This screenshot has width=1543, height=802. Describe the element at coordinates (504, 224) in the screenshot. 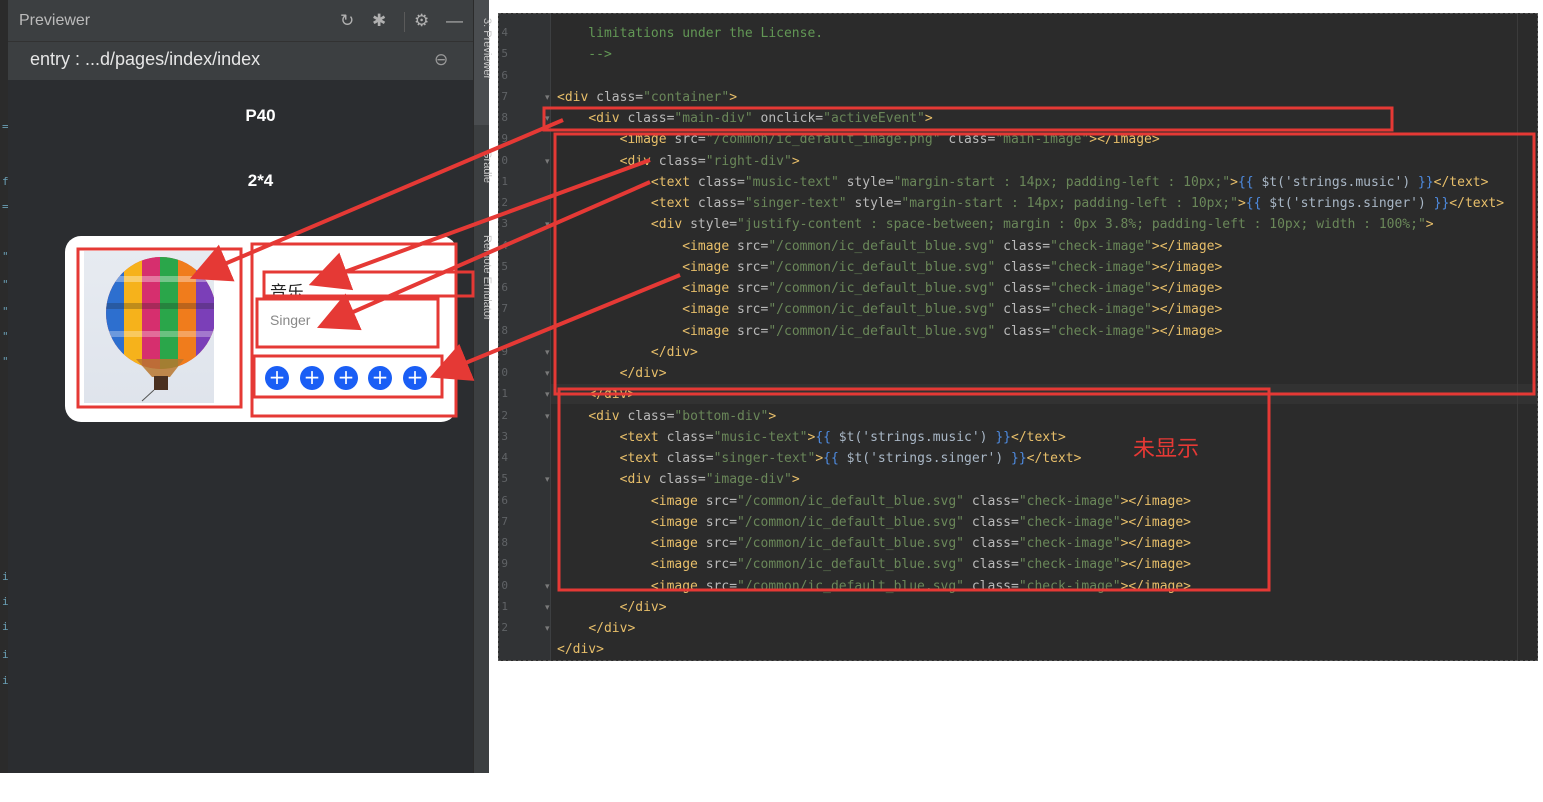

I see `line-number: 3` at that location.